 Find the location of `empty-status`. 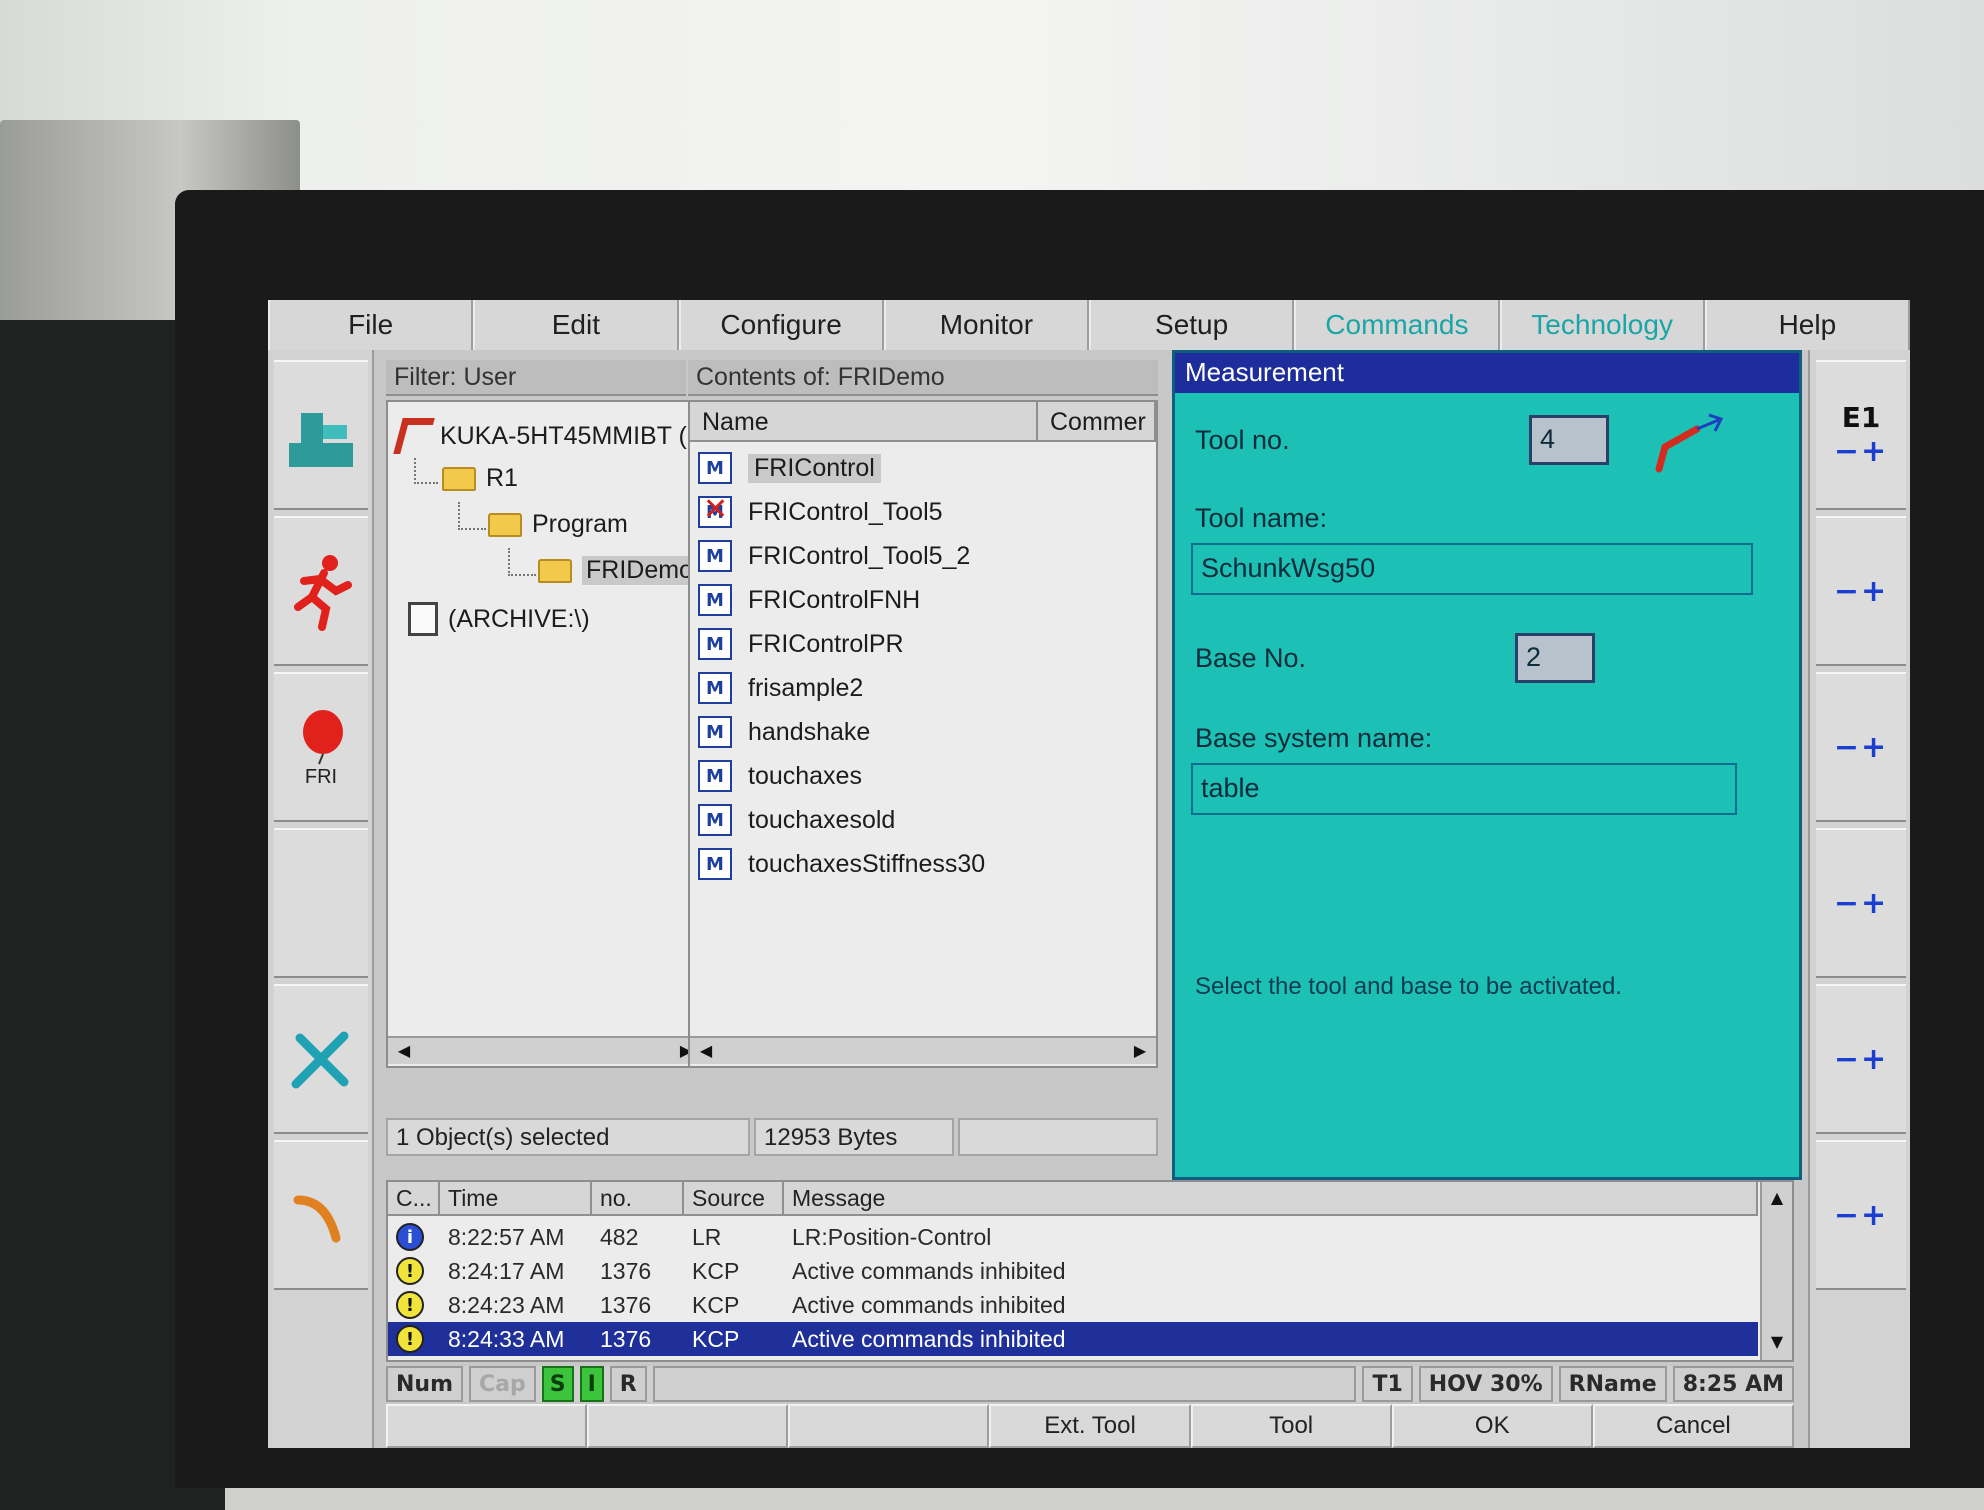

empty-status is located at coordinates (1058, 1137).